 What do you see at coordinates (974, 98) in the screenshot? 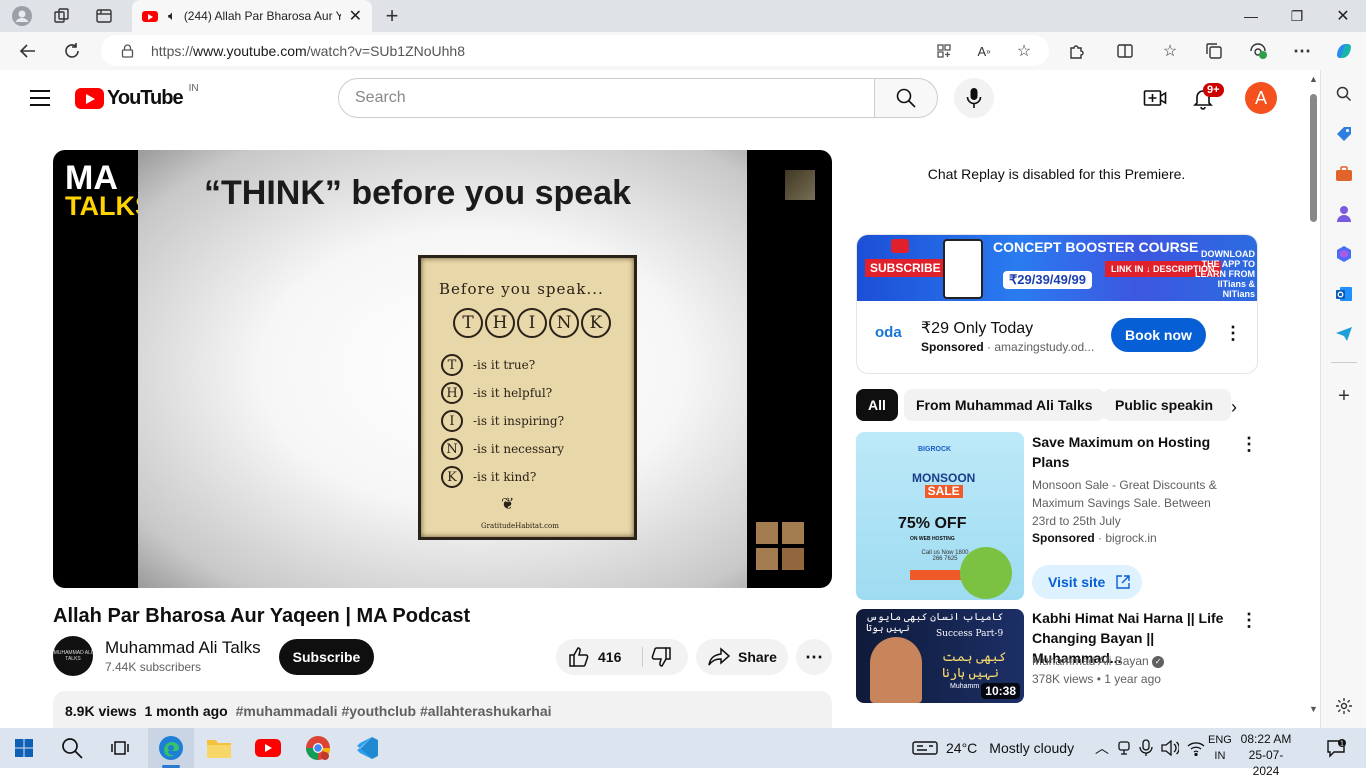
I see `voice-search-button` at bounding box center [974, 98].